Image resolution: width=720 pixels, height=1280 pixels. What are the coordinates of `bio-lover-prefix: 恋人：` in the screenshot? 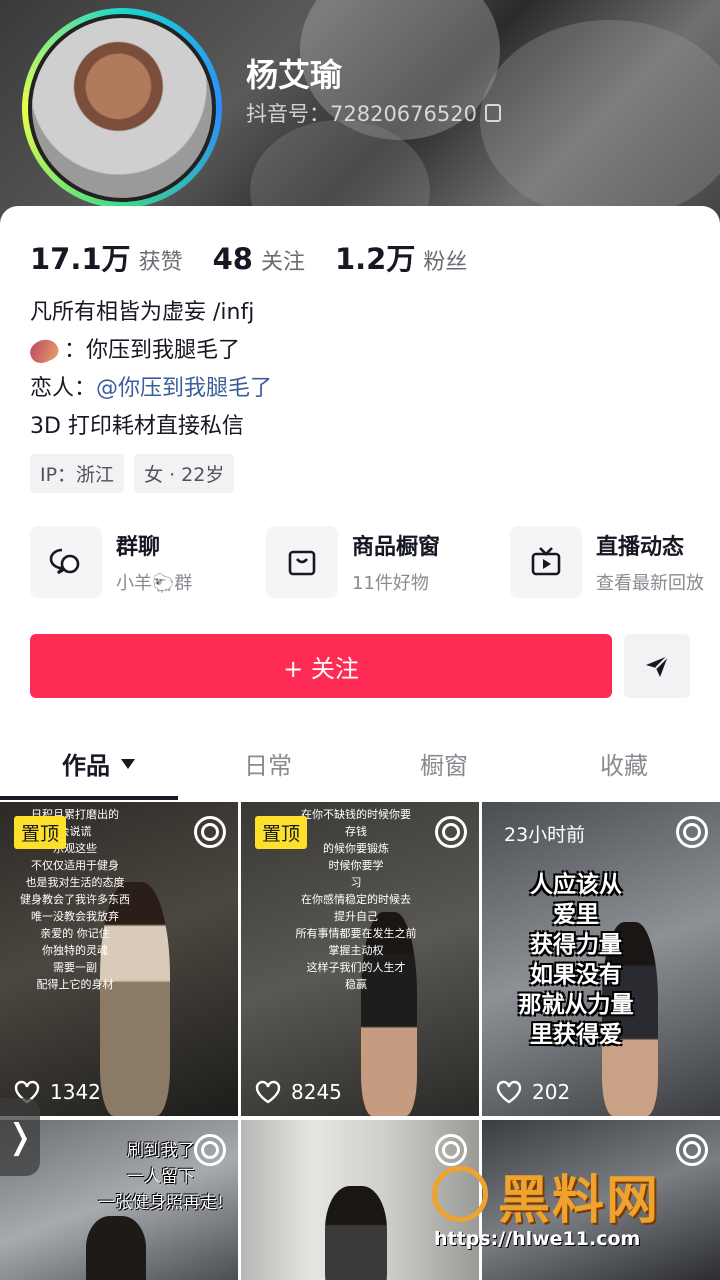 It's located at (63, 388).